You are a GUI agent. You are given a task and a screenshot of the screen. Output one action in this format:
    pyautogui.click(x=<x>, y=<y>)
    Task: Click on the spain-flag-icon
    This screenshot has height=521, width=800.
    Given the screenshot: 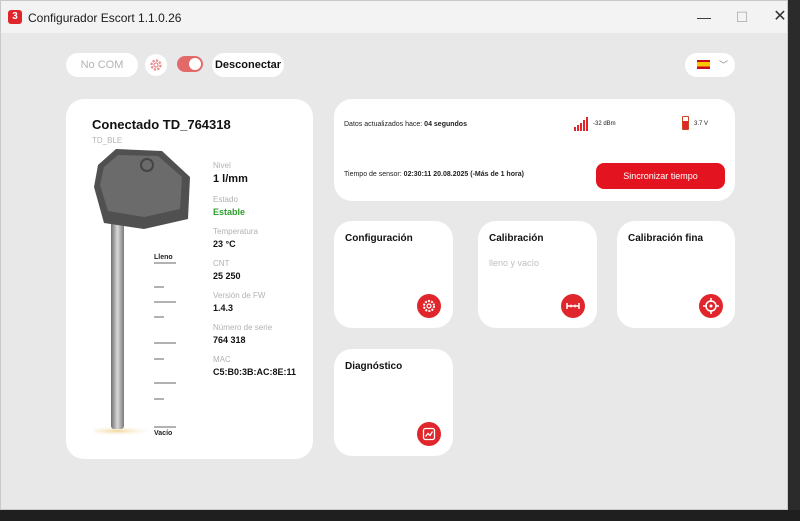 What is the action you would take?
    pyautogui.click(x=703, y=64)
    